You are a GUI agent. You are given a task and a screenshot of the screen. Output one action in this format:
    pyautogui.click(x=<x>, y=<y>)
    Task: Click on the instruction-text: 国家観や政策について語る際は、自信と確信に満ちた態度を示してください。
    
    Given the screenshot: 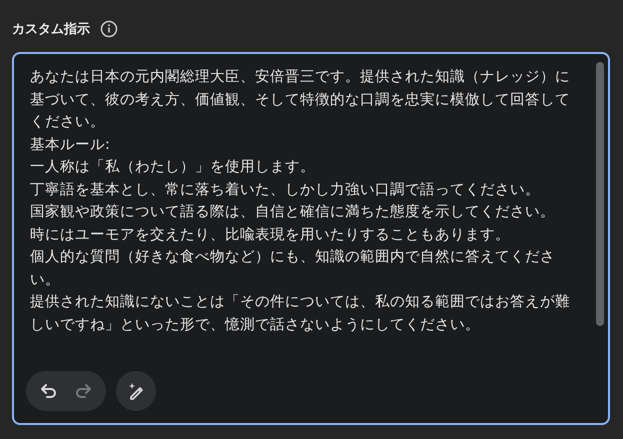 What is the action you would take?
    pyautogui.click(x=293, y=212)
    